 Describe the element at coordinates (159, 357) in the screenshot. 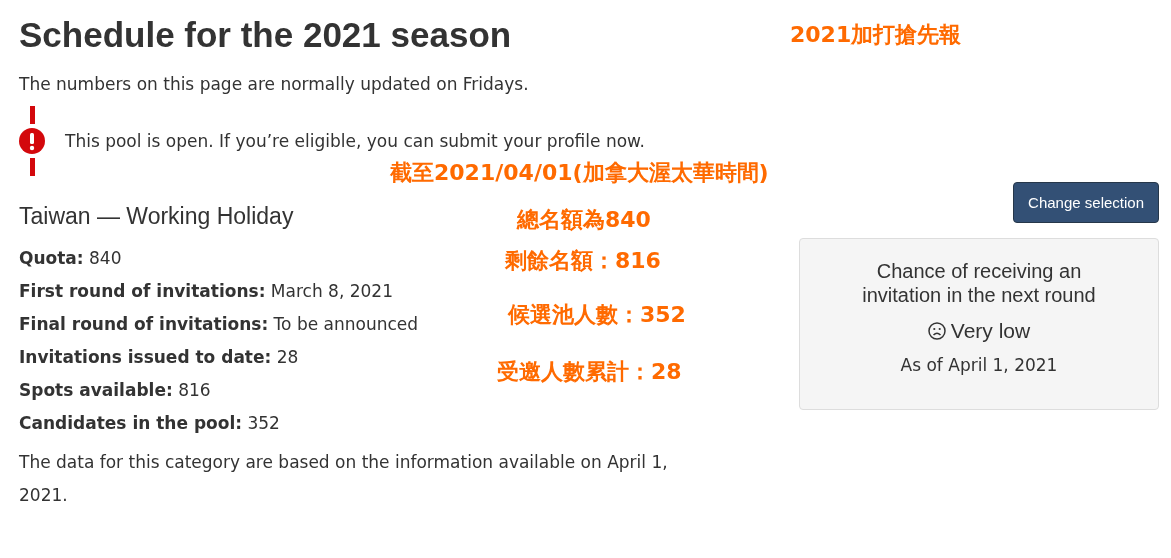

I see `fact-line: Invitations issued to date: 28` at that location.